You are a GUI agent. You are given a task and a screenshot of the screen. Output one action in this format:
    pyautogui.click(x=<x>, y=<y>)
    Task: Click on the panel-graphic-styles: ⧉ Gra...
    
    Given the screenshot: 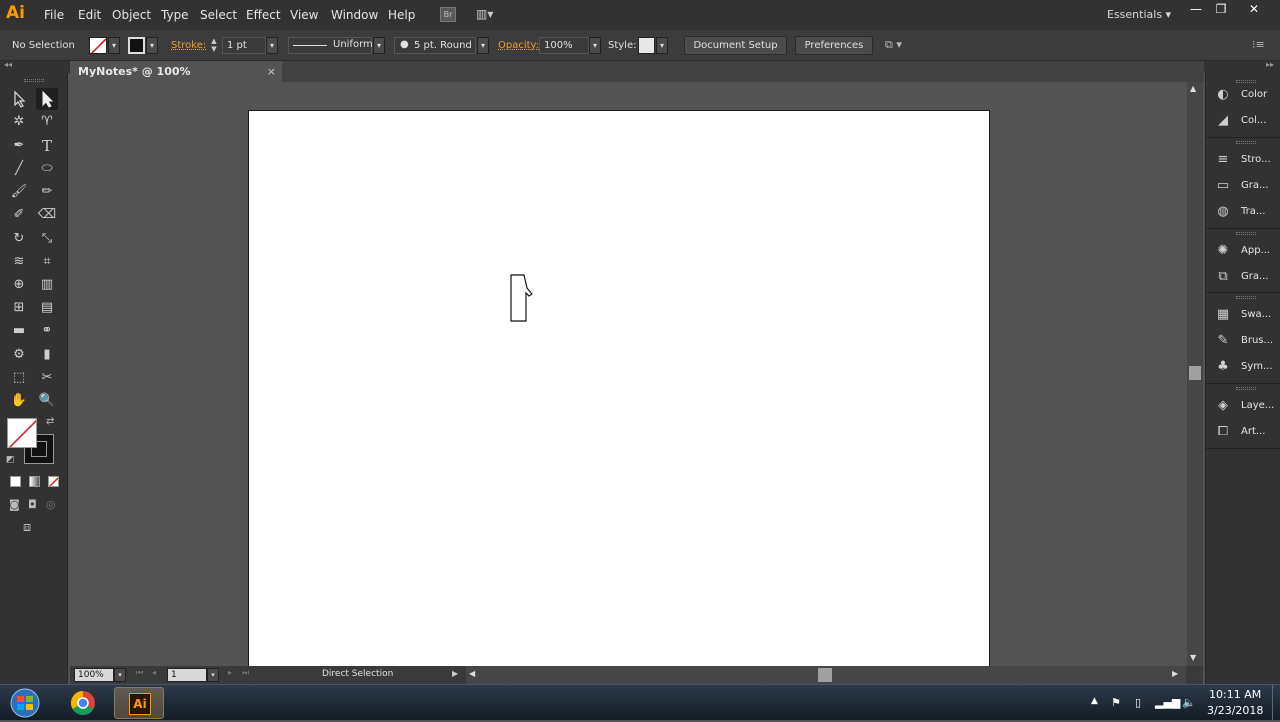 What is the action you would take?
    pyautogui.click(x=1243, y=277)
    